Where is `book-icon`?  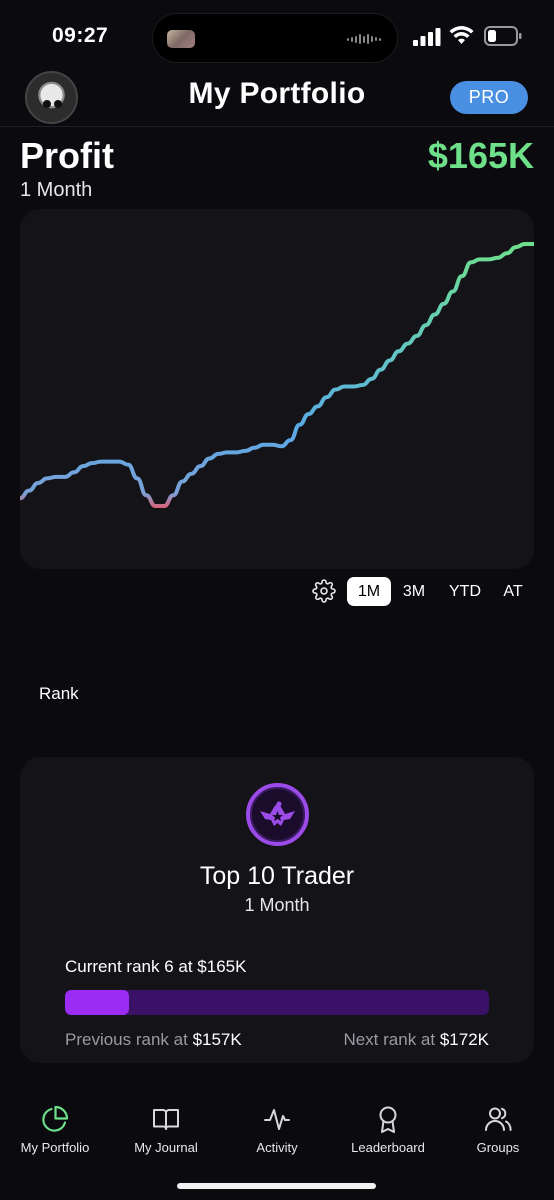
book-icon is located at coordinates (166, 1119).